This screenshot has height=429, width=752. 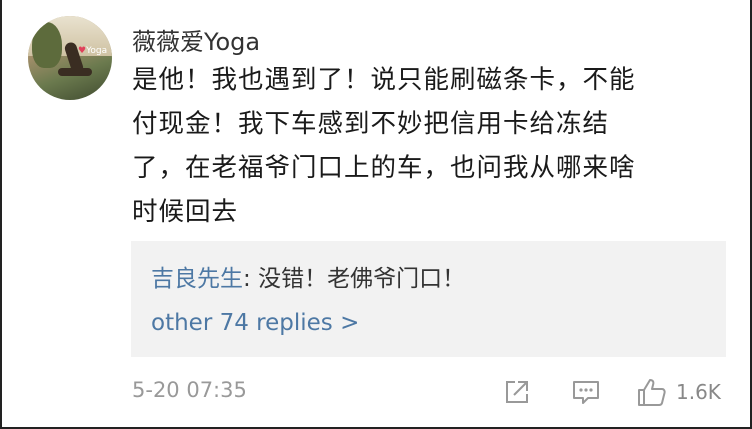 What do you see at coordinates (70, 58) in the screenshot?
I see `avatar: ♥Yoga` at bounding box center [70, 58].